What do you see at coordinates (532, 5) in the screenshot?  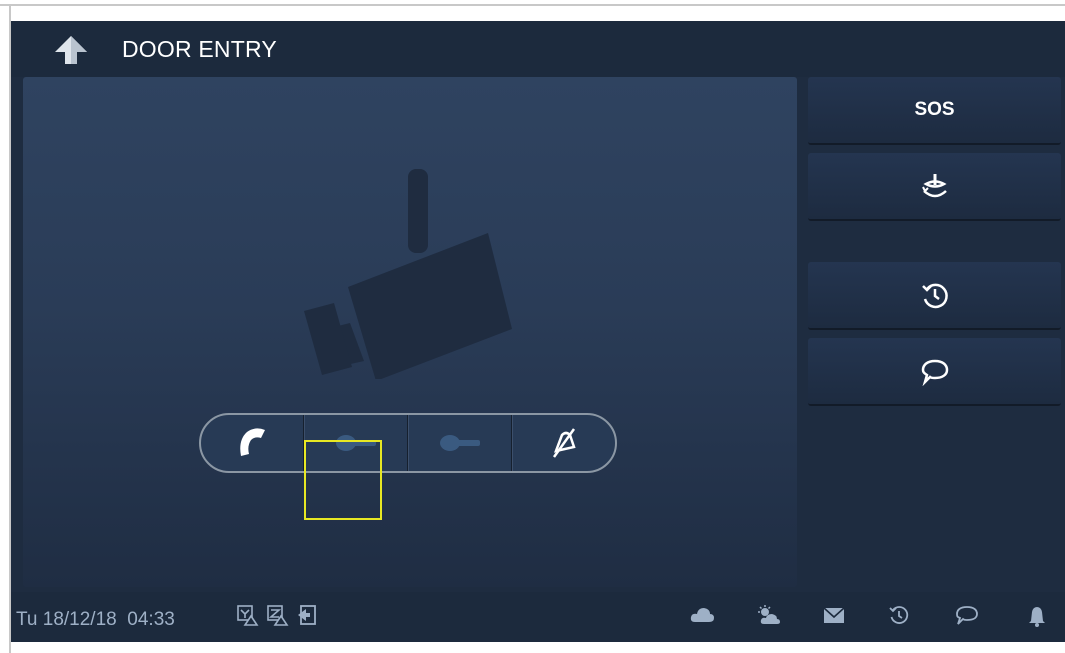 I see `window-frame-top` at bounding box center [532, 5].